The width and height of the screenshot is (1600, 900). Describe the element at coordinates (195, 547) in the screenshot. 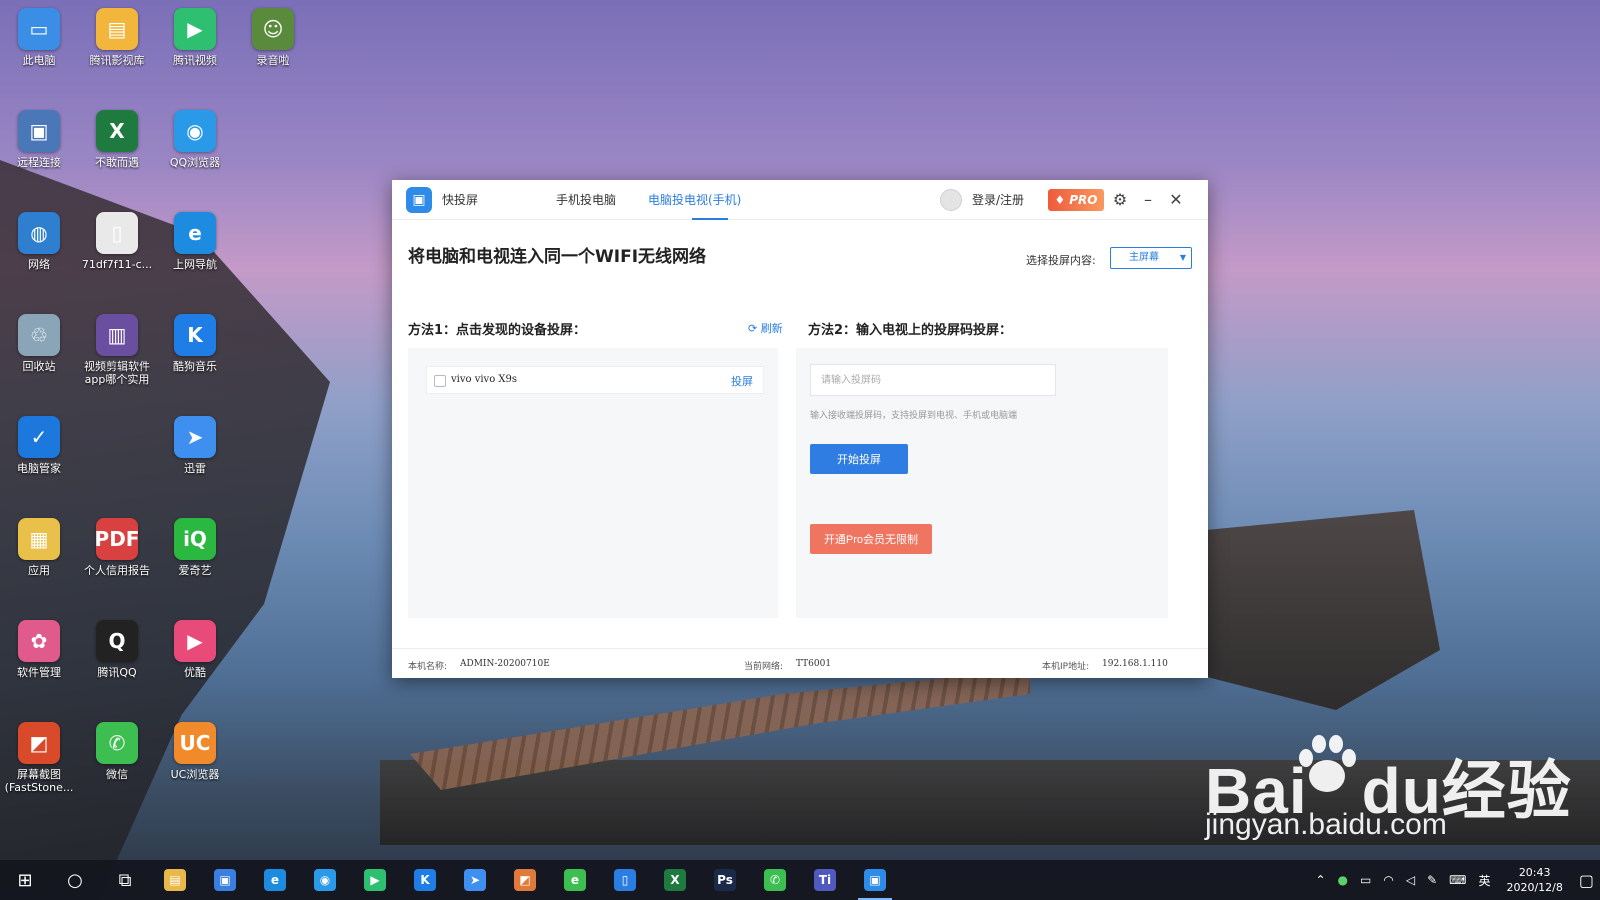

I see `desktop-icon: iQ 爱奇艺` at that location.